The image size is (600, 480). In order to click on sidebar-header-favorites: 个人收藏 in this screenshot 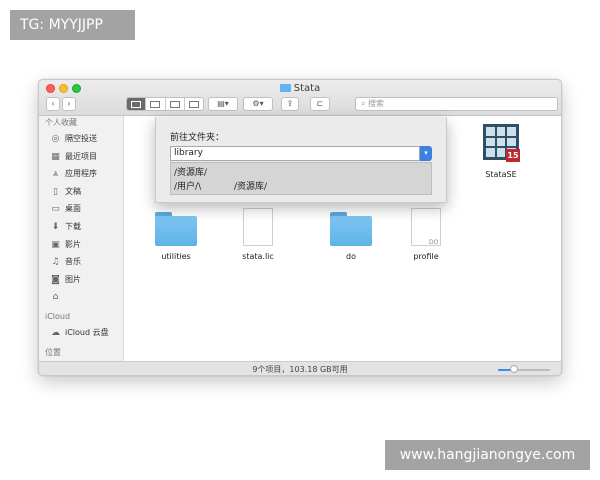, I will do `click(61, 122)`.